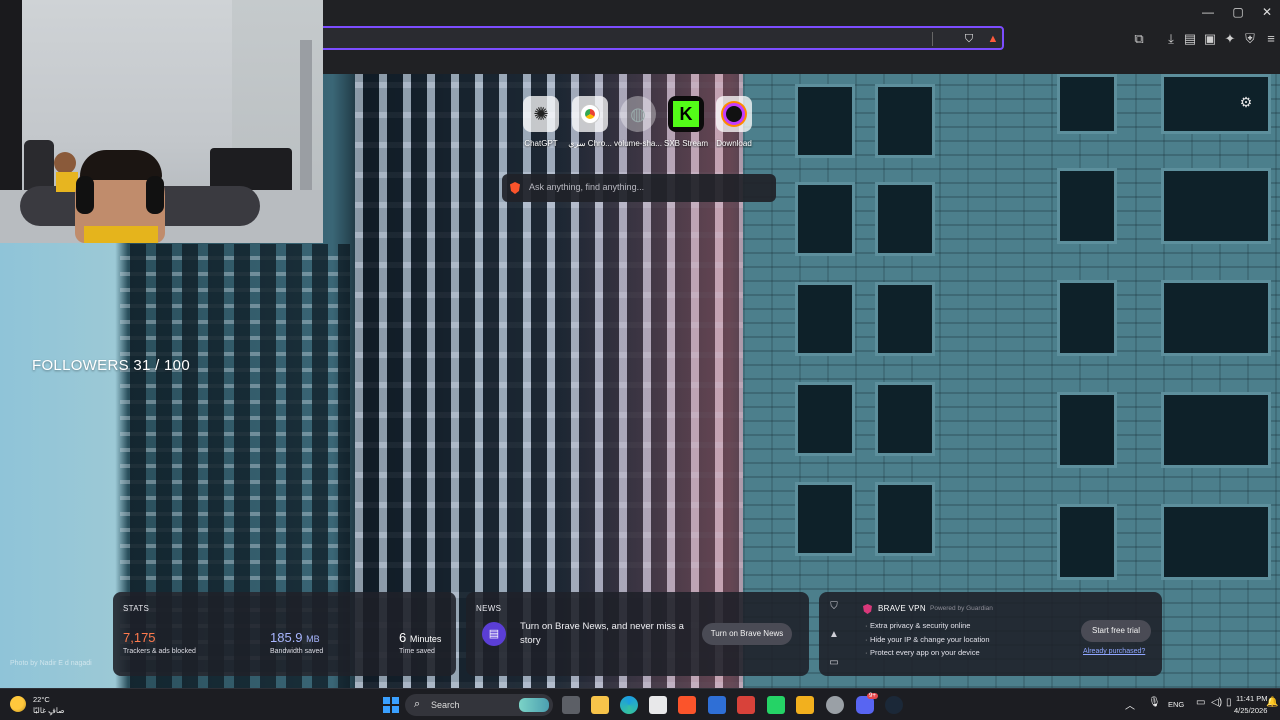 The image size is (1280, 720). I want to click on streamer-hair, so click(121, 165).